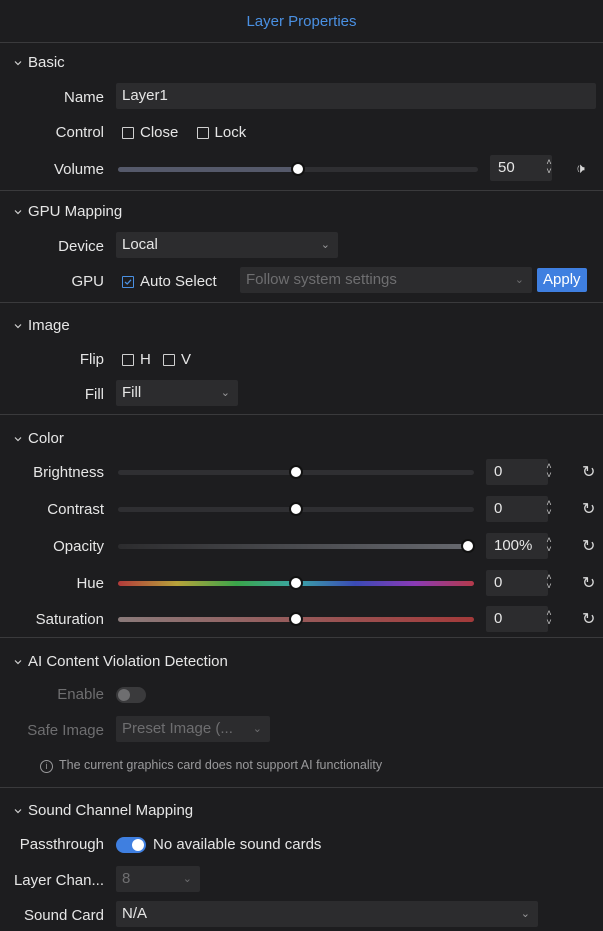 Image resolution: width=603 pixels, height=931 pixels. I want to click on safe-image-select: Preset Image (... ⌄, so click(193, 729).